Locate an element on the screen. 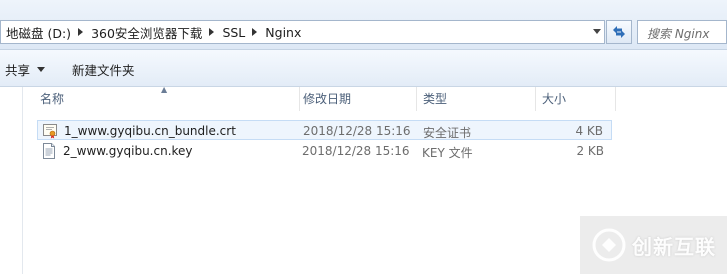 The width and height of the screenshot is (727, 274). column-header-name: 名称 ▲ is located at coordinates (161, 98).